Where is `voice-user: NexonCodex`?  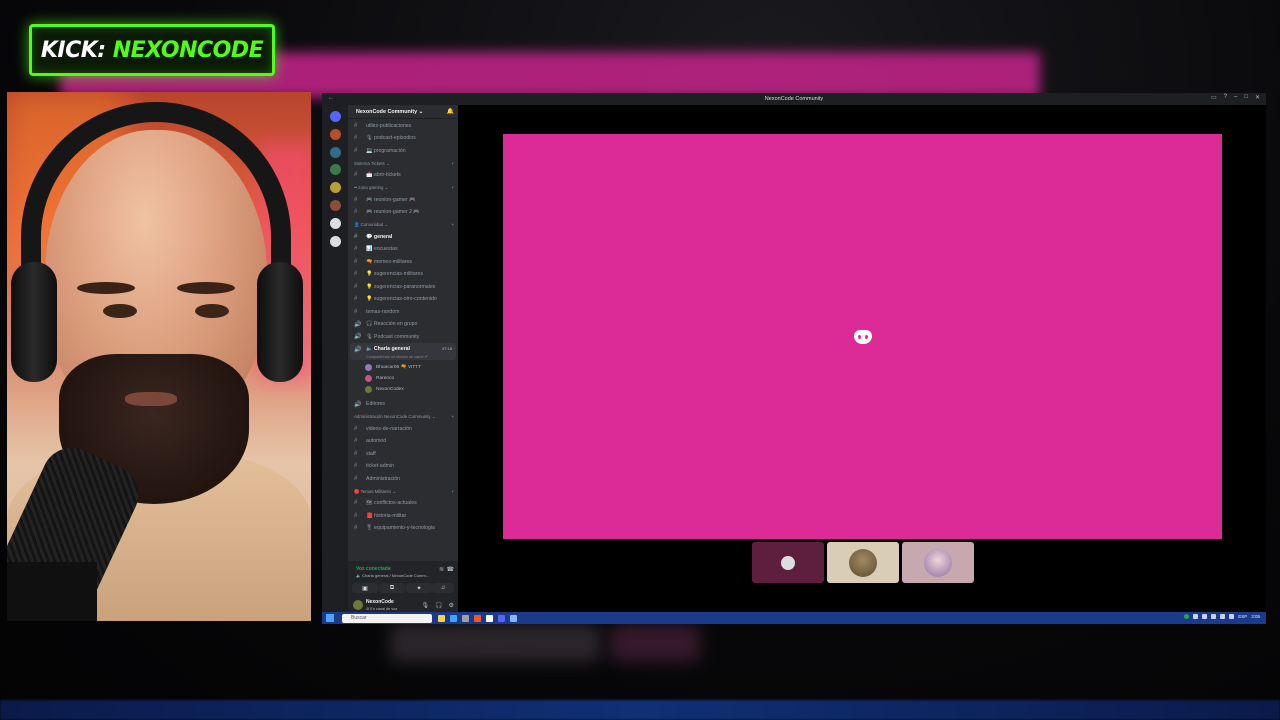
voice-user: NexonCodex is located at coordinates (384, 390).